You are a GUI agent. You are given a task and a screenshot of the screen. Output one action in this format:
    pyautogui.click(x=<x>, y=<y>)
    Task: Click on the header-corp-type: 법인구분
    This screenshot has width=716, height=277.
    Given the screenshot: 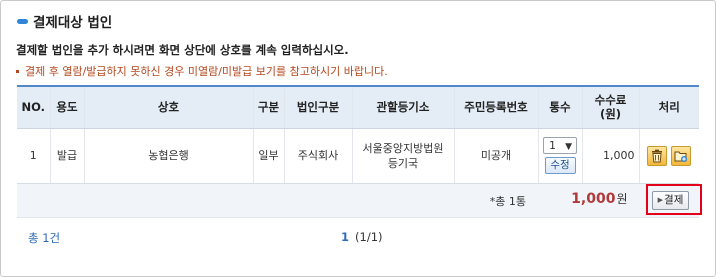 What is the action you would take?
    pyautogui.click(x=317, y=107)
    